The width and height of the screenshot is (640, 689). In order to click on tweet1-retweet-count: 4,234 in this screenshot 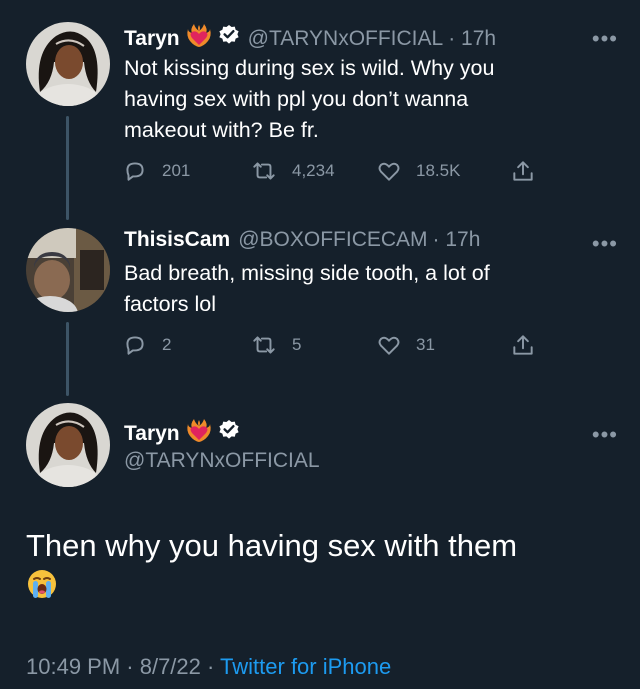, I will do `click(313, 170)`.